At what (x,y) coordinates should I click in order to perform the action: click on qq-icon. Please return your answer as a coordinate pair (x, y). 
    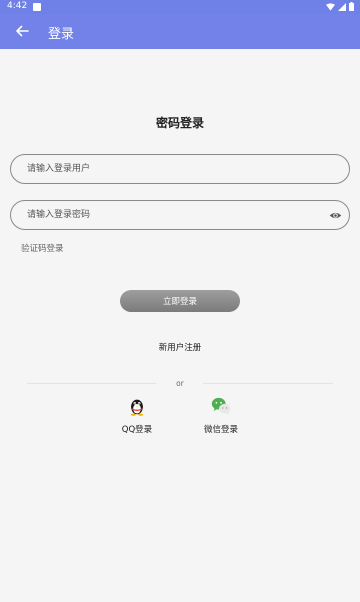
    Looking at the image, I should click on (137, 407).